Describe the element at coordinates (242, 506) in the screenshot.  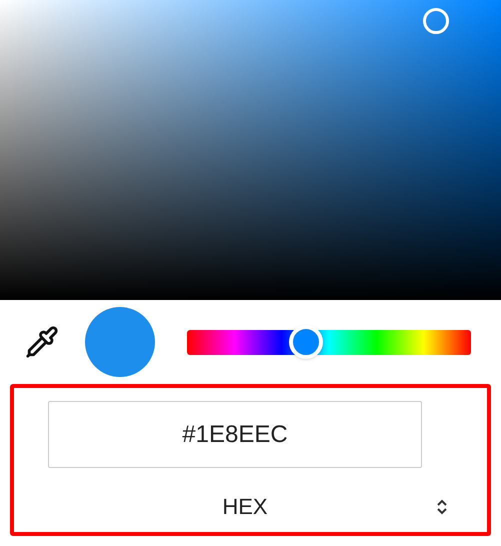
I see `format-label: HEX` at that location.